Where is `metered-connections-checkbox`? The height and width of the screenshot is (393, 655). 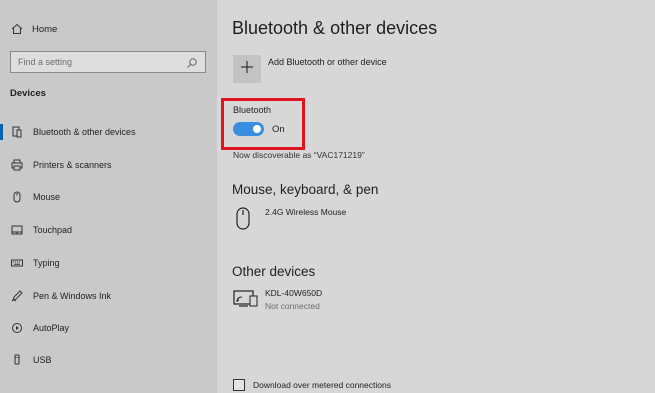
metered-connections-checkbox is located at coordinates (239, 385).